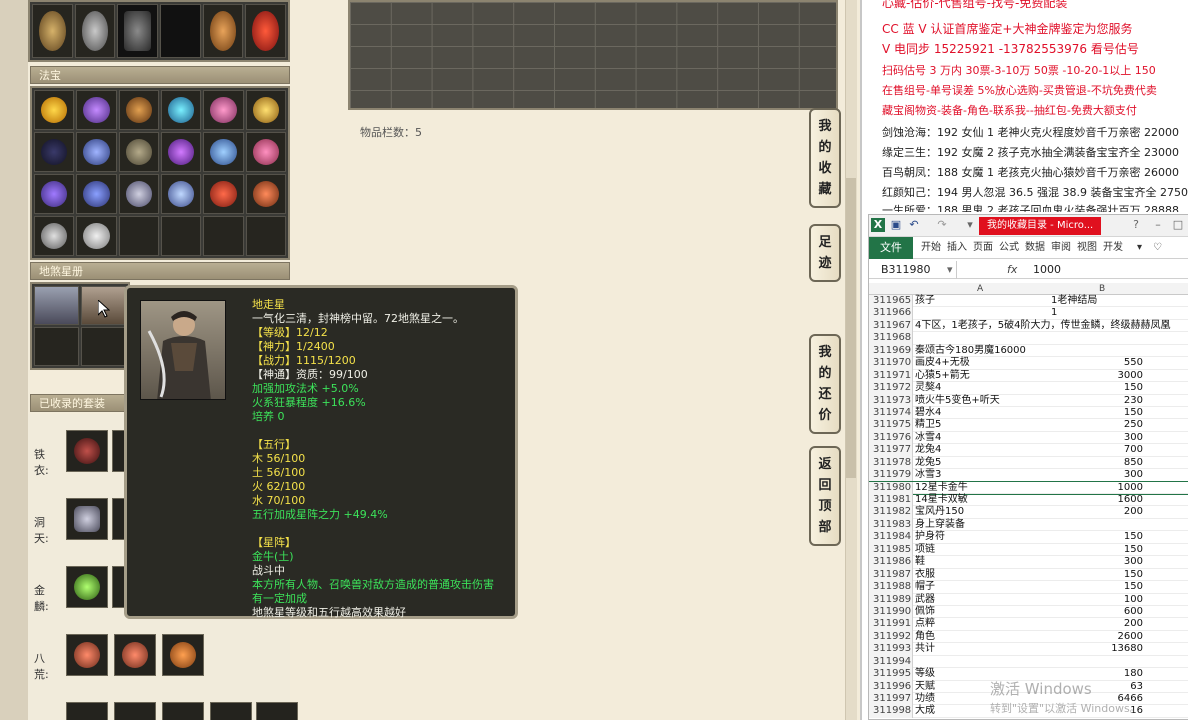 The image size is (1188, 720). I want to click on help-icon: ?, so click(1136, 225).